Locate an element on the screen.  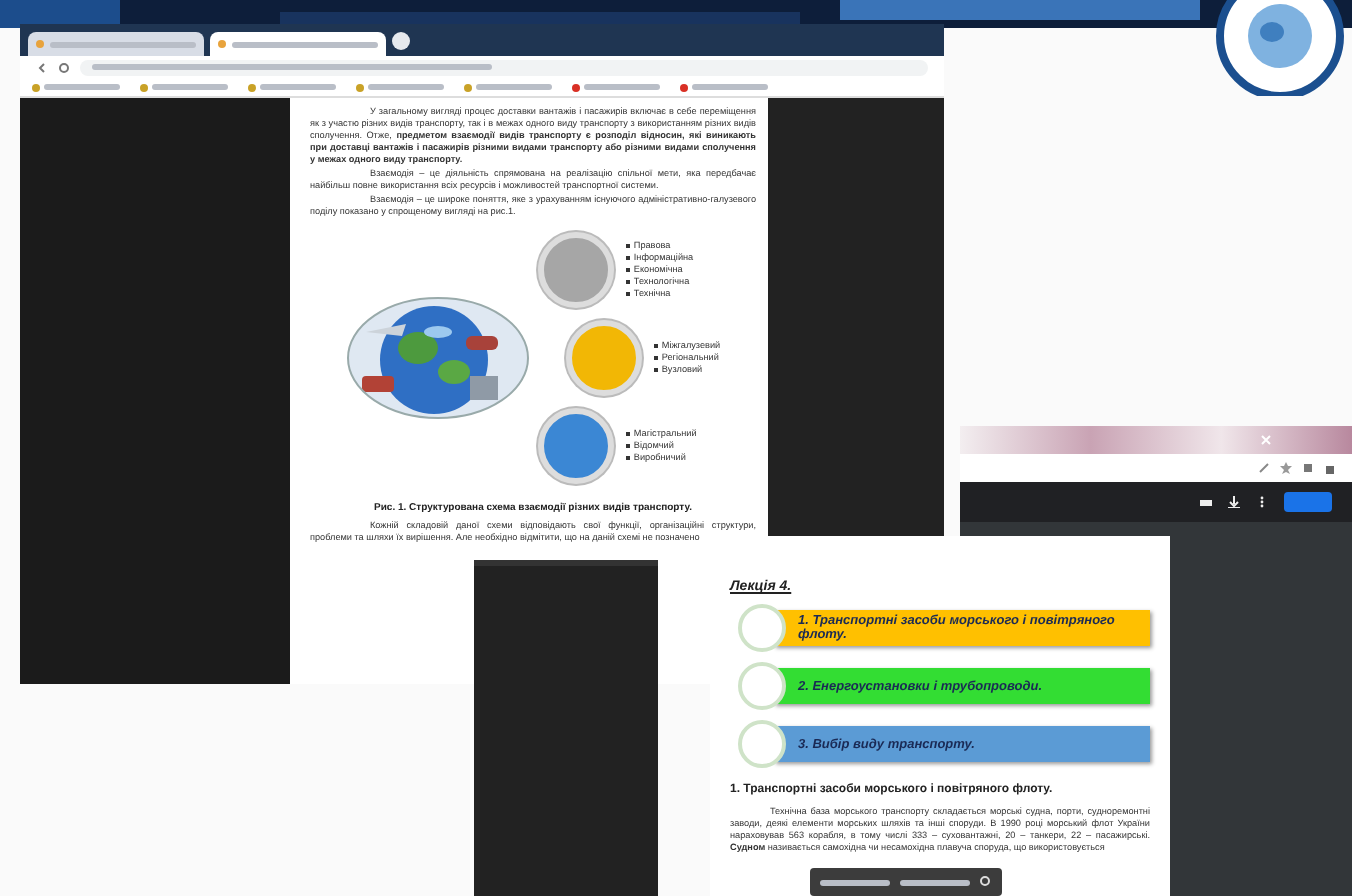
star-icon is located at coordinates (1286, 468).